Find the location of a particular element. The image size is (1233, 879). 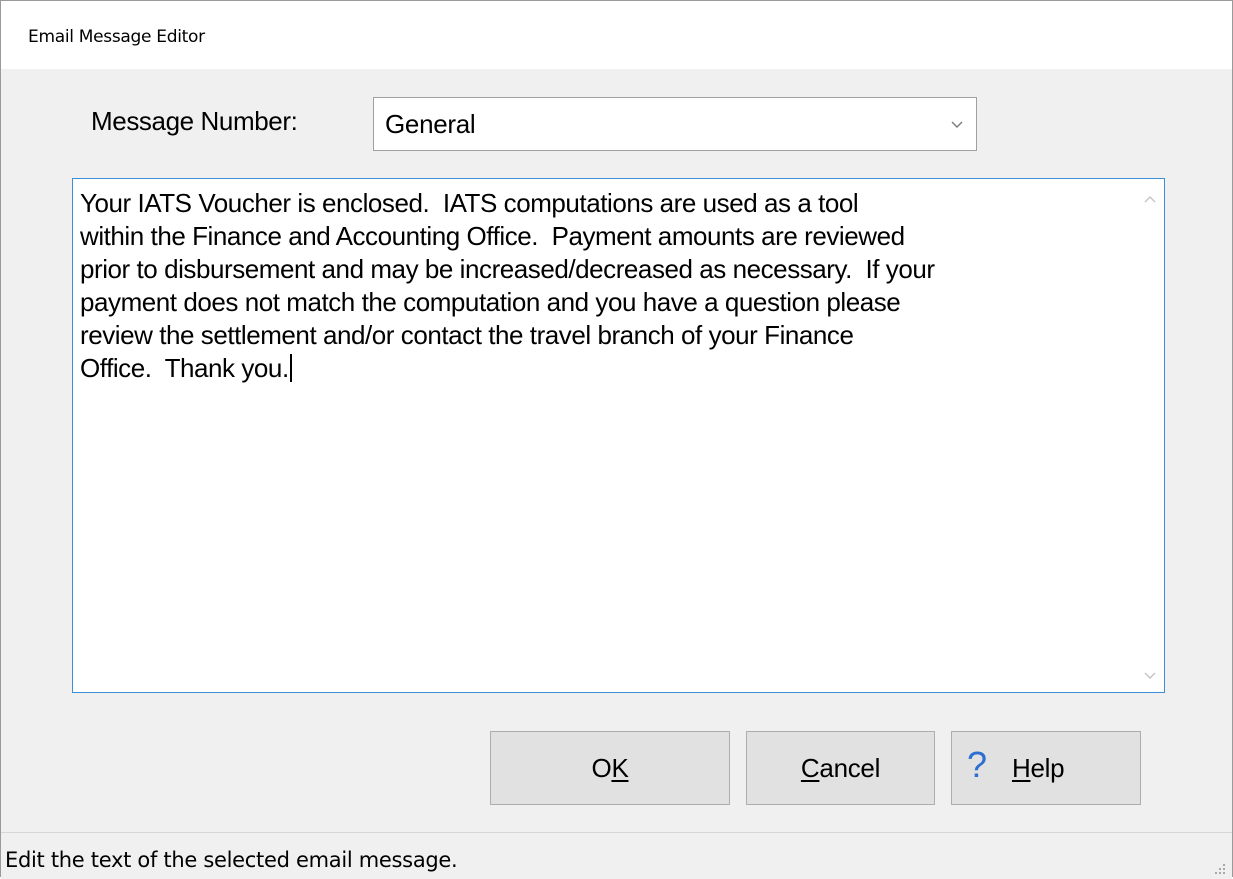

cancel-button: Cancel is located at coordinates (840, 768).